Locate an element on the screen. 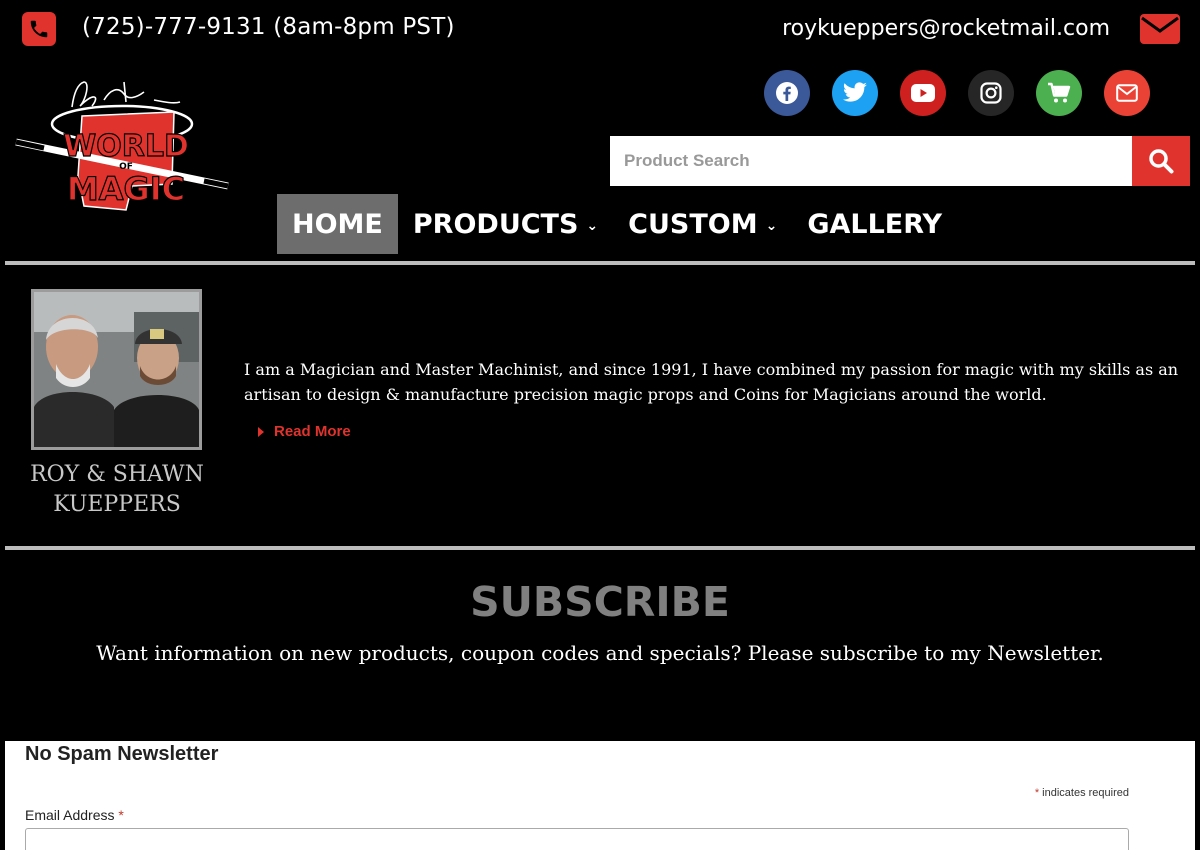 The height and width of the screenshot is (850, 1200). search-input is located at coordinates (871, 161).